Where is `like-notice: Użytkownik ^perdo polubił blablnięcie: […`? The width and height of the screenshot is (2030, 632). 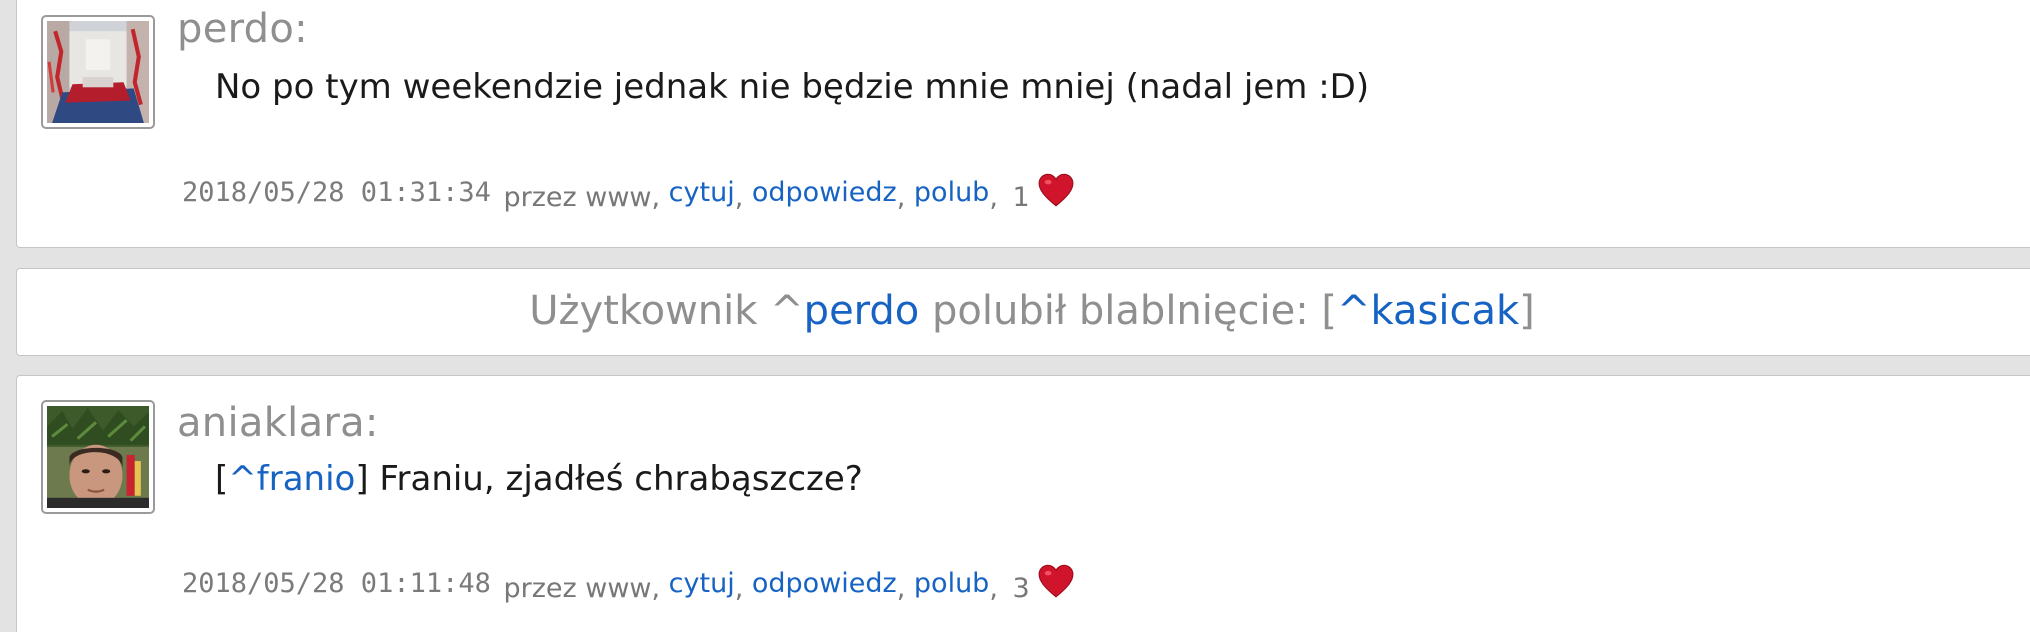
like-notice: Użytkownik ^perdo polubił blablnięcie: [… is located at coordinates (1023, 312).